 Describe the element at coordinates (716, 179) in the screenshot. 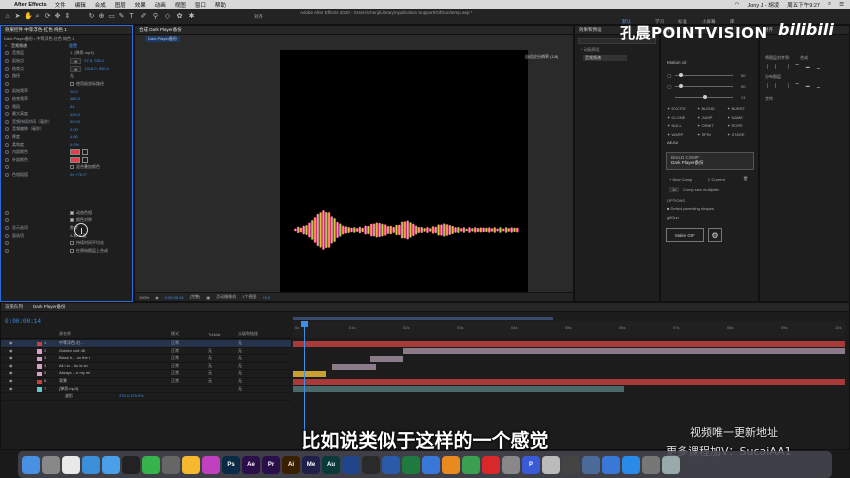

I see `current-button: ⇩ Current` at that location.